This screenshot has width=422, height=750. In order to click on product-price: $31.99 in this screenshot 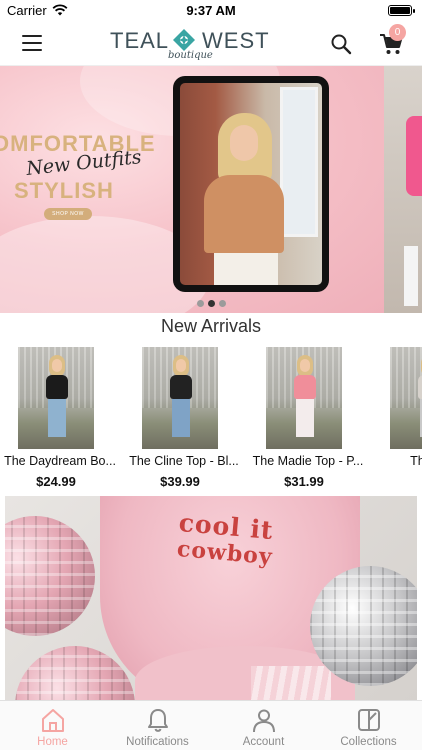, I will do `click(304, 481)`.